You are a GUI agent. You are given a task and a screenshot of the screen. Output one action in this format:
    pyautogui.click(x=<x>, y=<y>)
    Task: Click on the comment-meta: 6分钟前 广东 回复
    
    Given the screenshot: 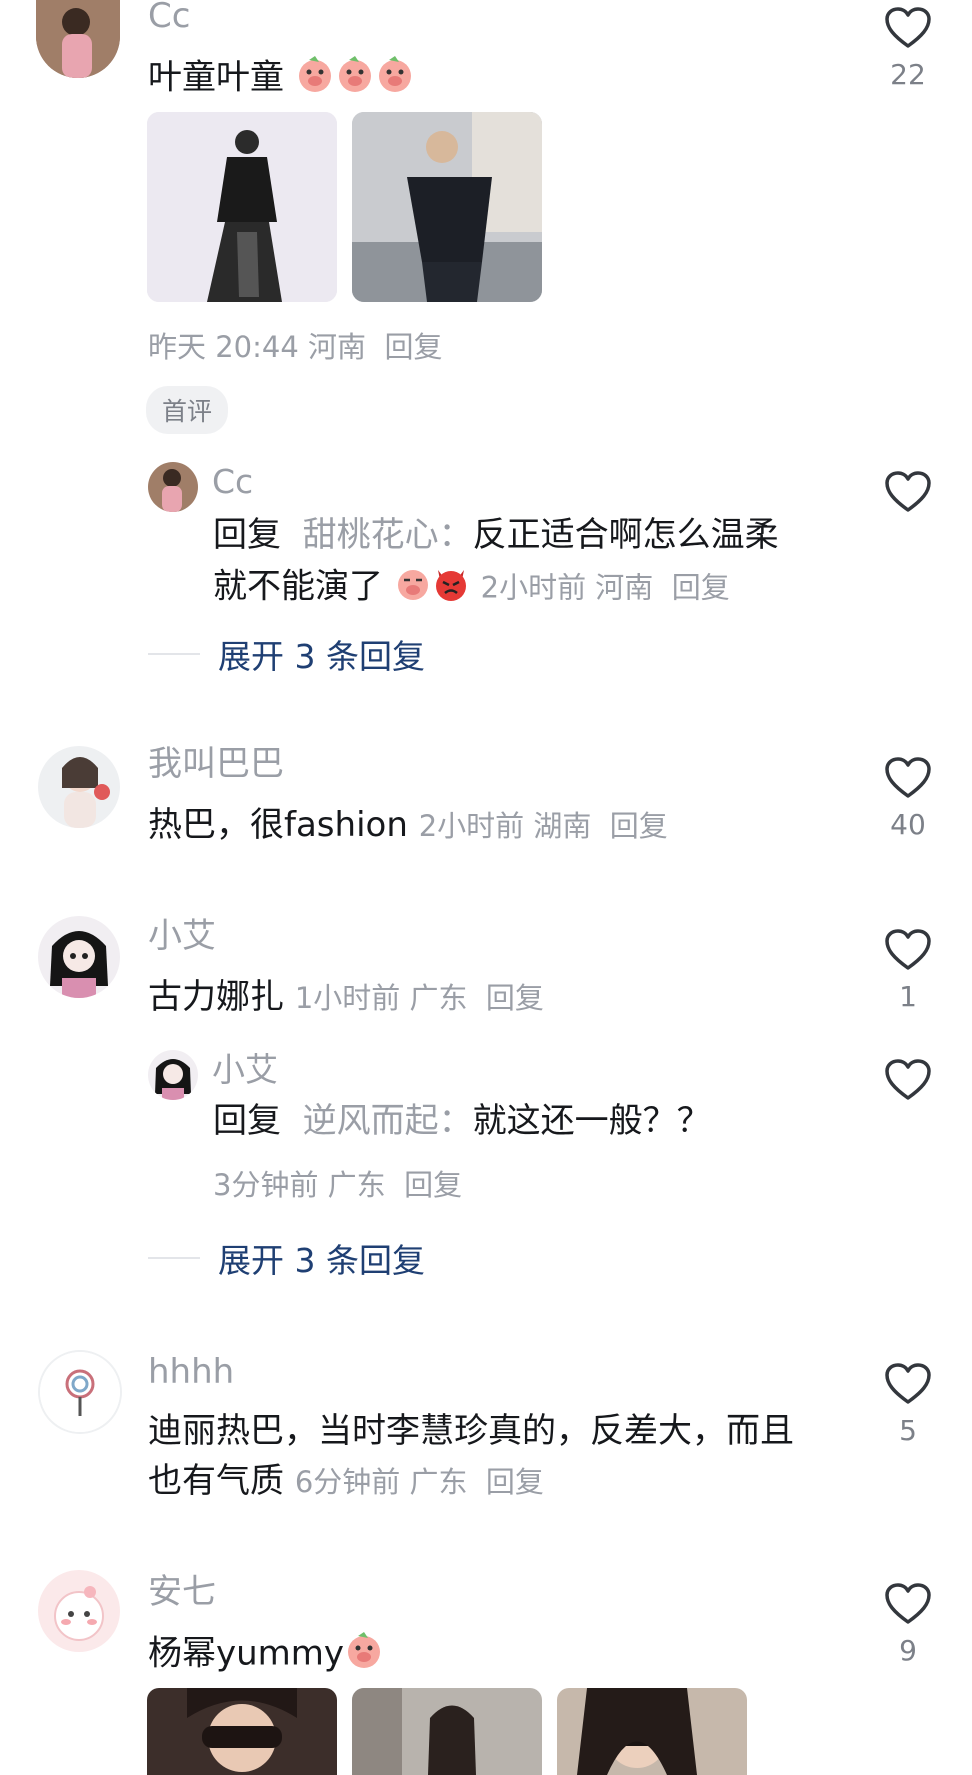 What is the action you would take?
    pyautogui.click(x=419, y=1482)
    